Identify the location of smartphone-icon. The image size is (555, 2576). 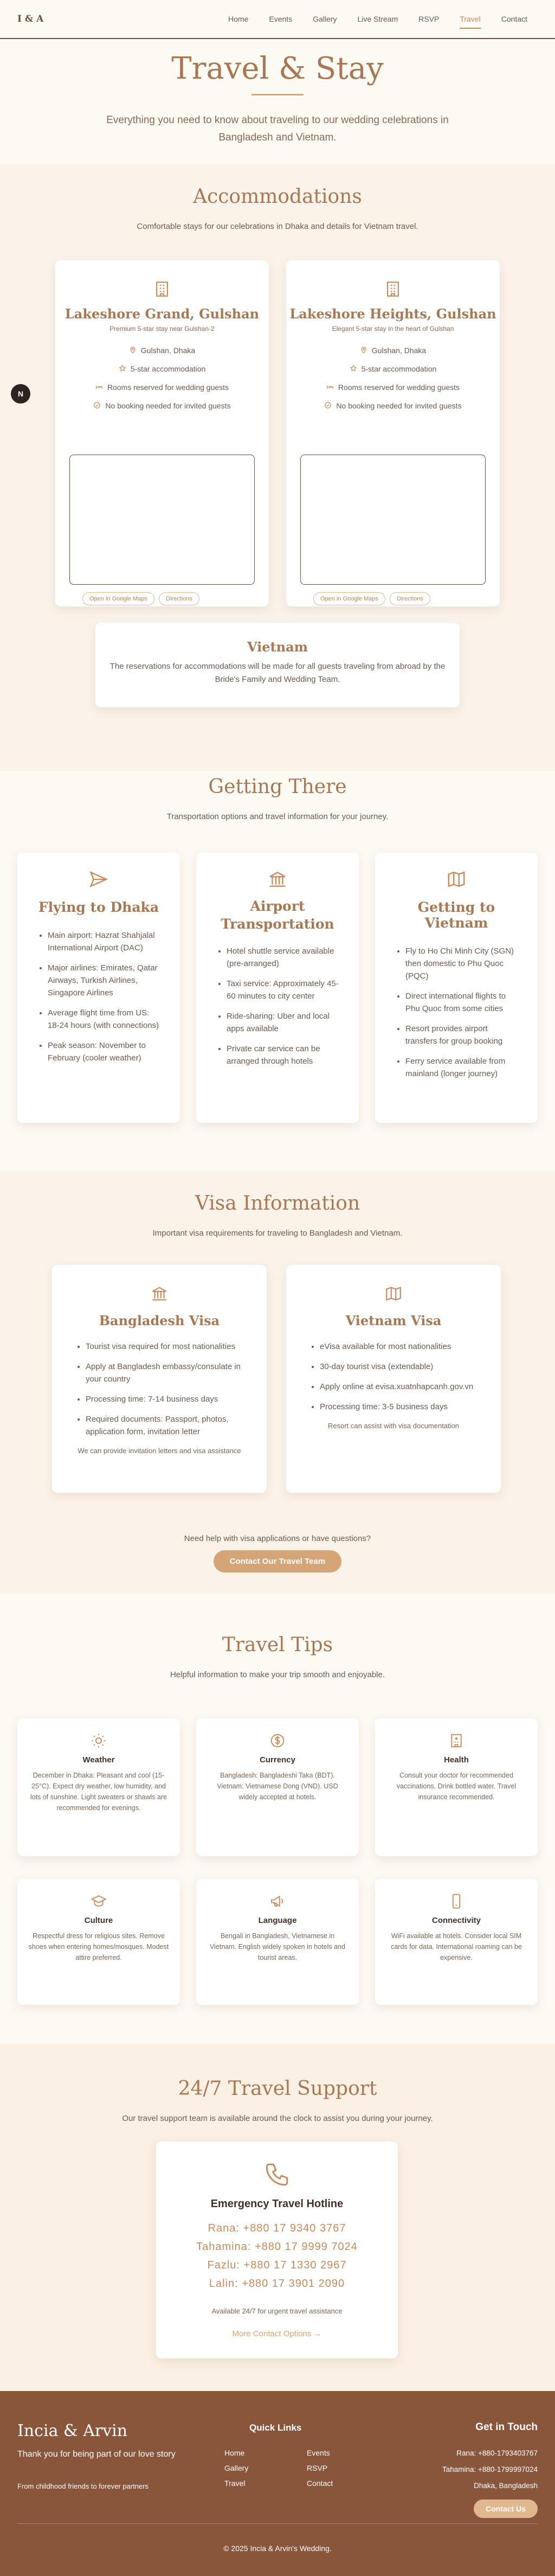
(456, 1901).